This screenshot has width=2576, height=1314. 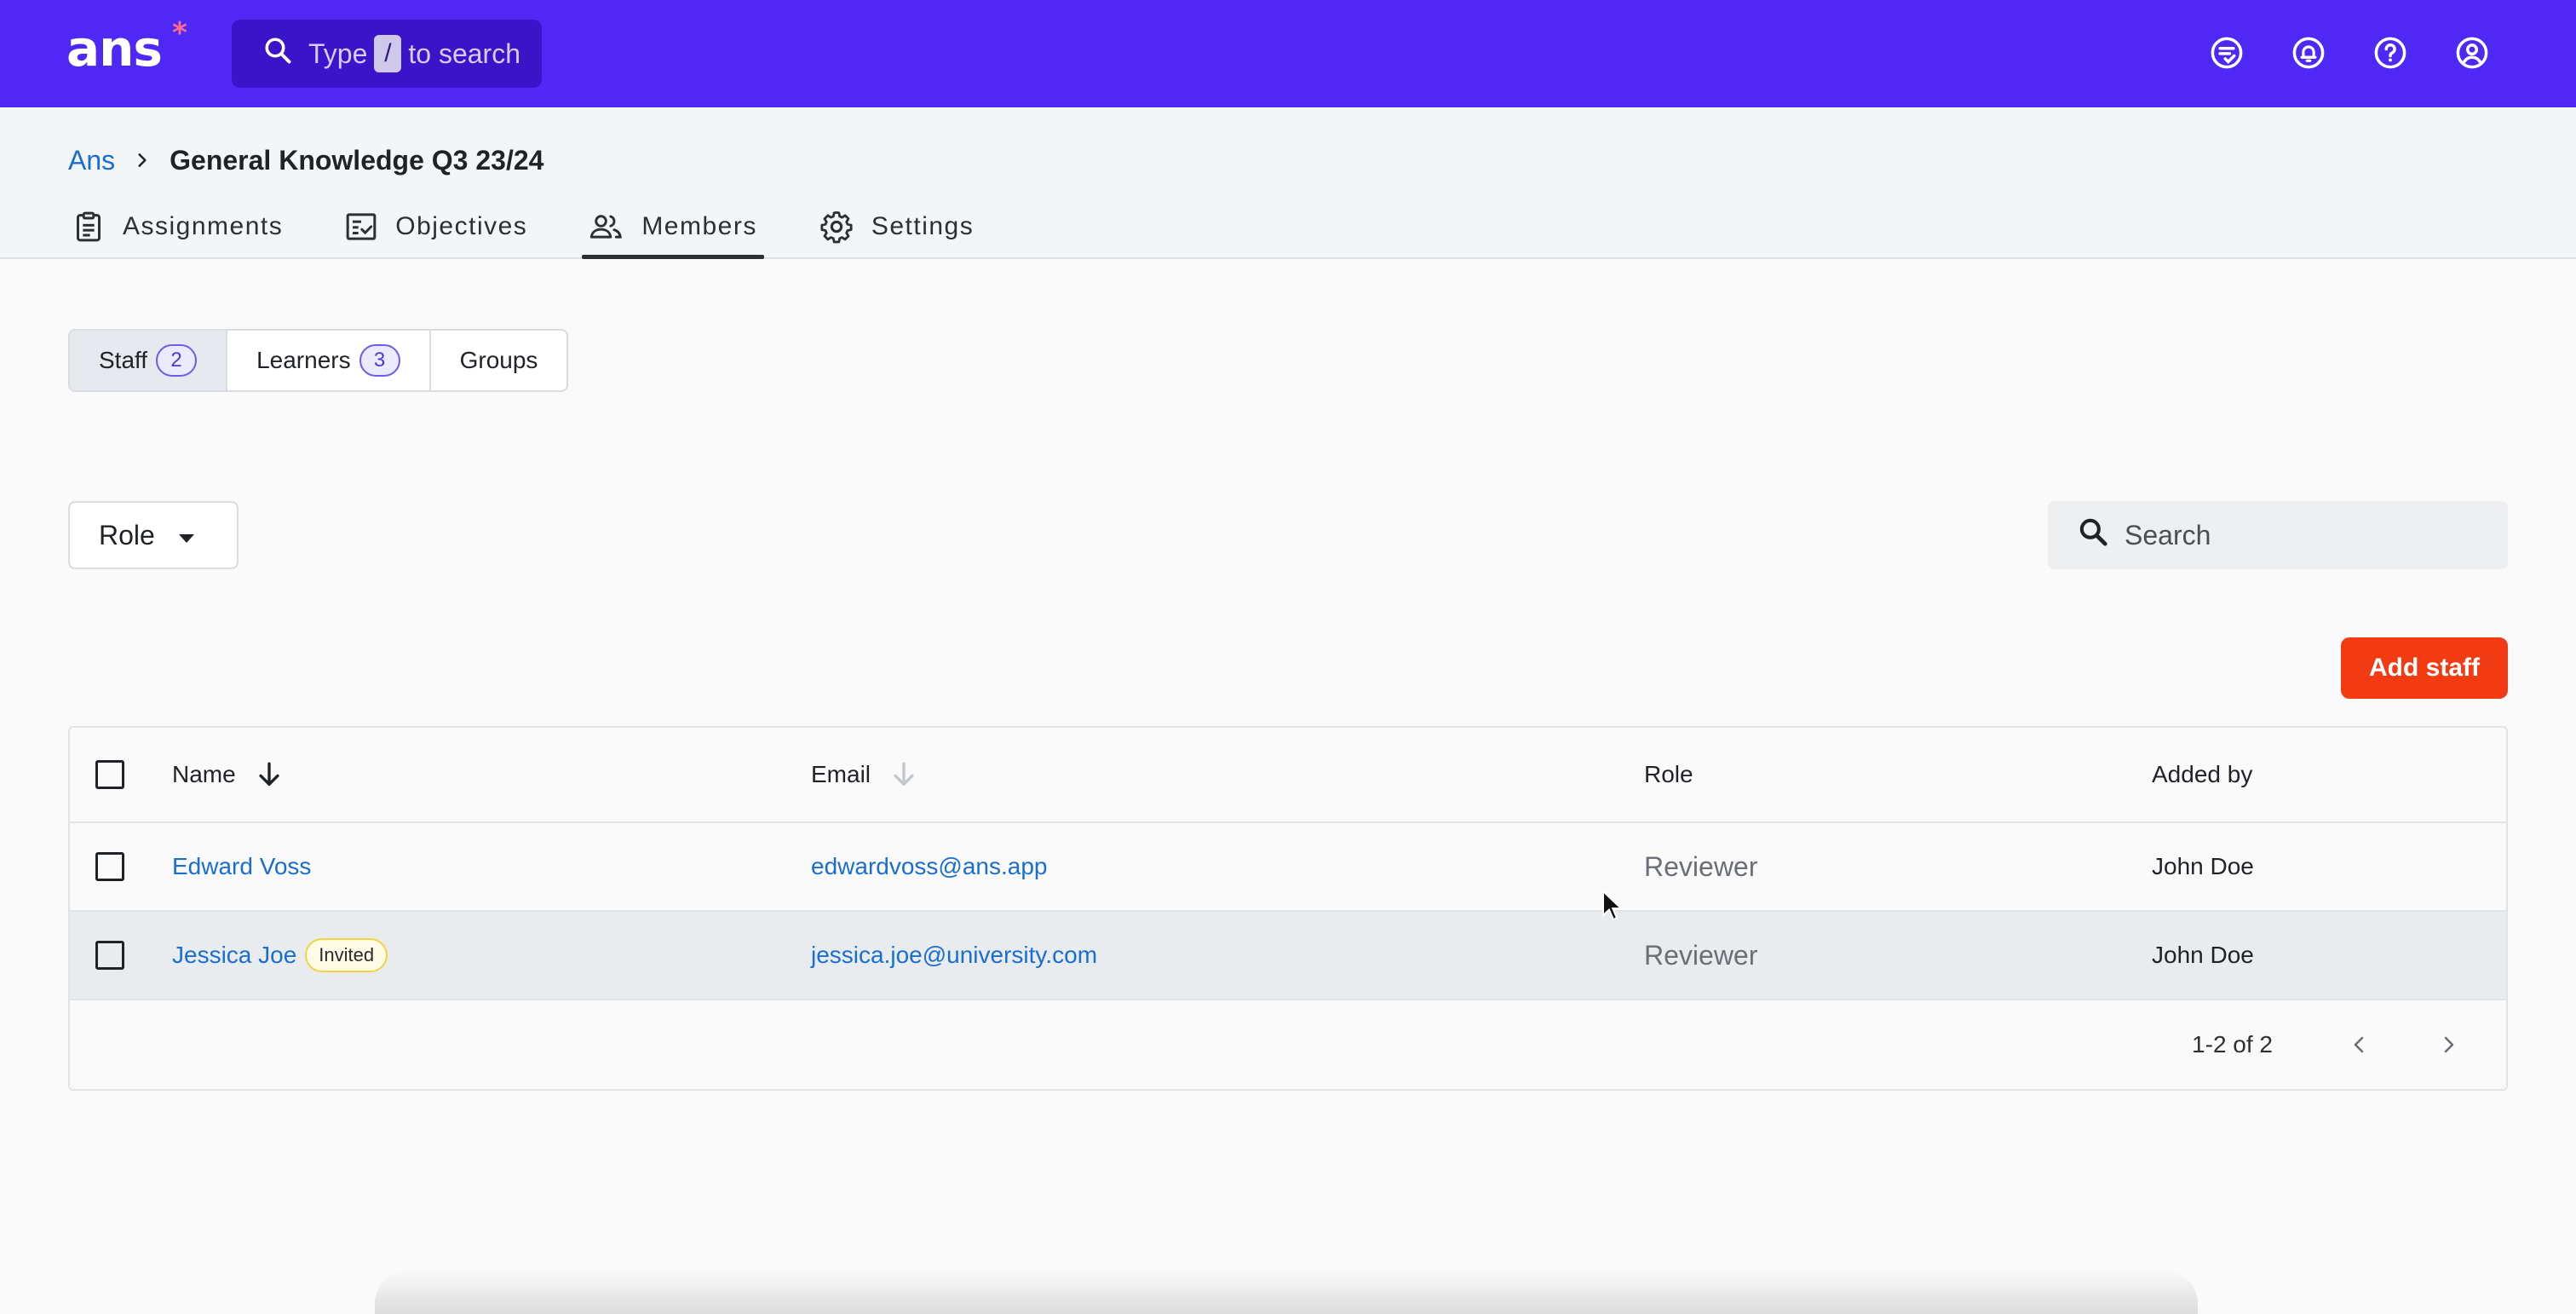 What do you see at coordinates (923, 226) in the screenshot?
I see `tab-label: Settings` at bounding box center [923, 226].